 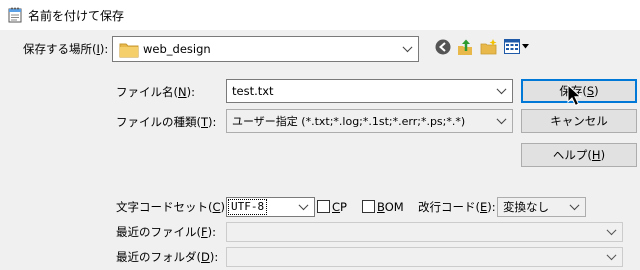 What do you see at coordinates (172, 207) in the screenshot?
I see `encoding-label: 文字コードセット(C):` at bounding box center [172, 207].